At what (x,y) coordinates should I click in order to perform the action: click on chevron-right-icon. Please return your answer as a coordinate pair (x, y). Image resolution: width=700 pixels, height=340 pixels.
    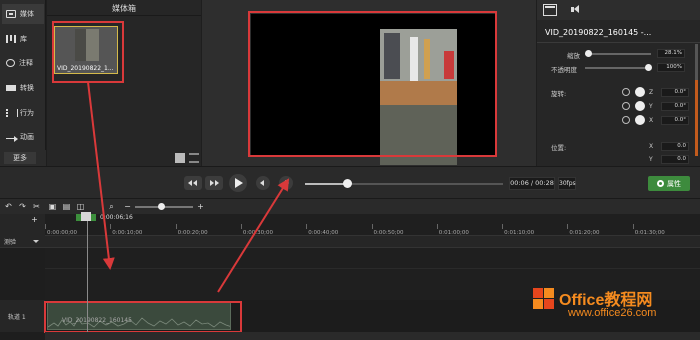
    Looking at the image, I should click on (287, 183).